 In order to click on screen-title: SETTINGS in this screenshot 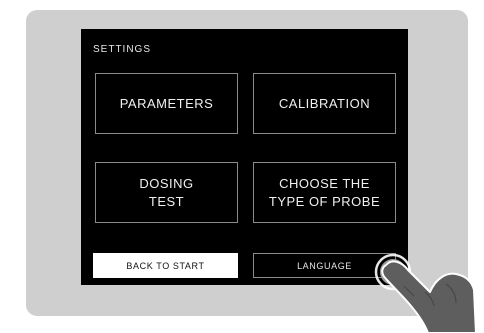, I will do `click(122, 49)`.